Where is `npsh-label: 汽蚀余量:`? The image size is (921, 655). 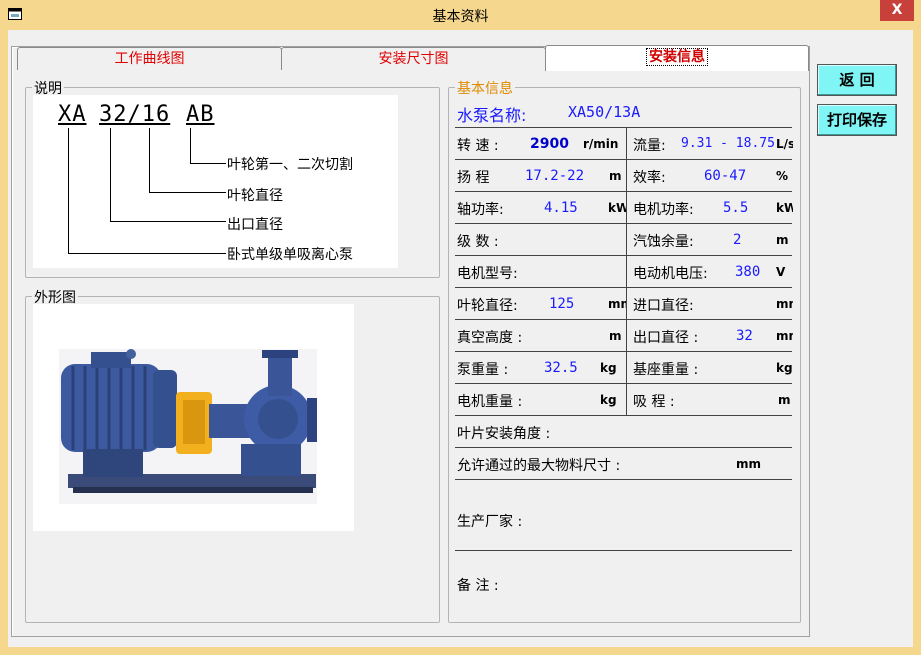
npsh-label: 汽蚀余量: is located at coordinates (663, 242).